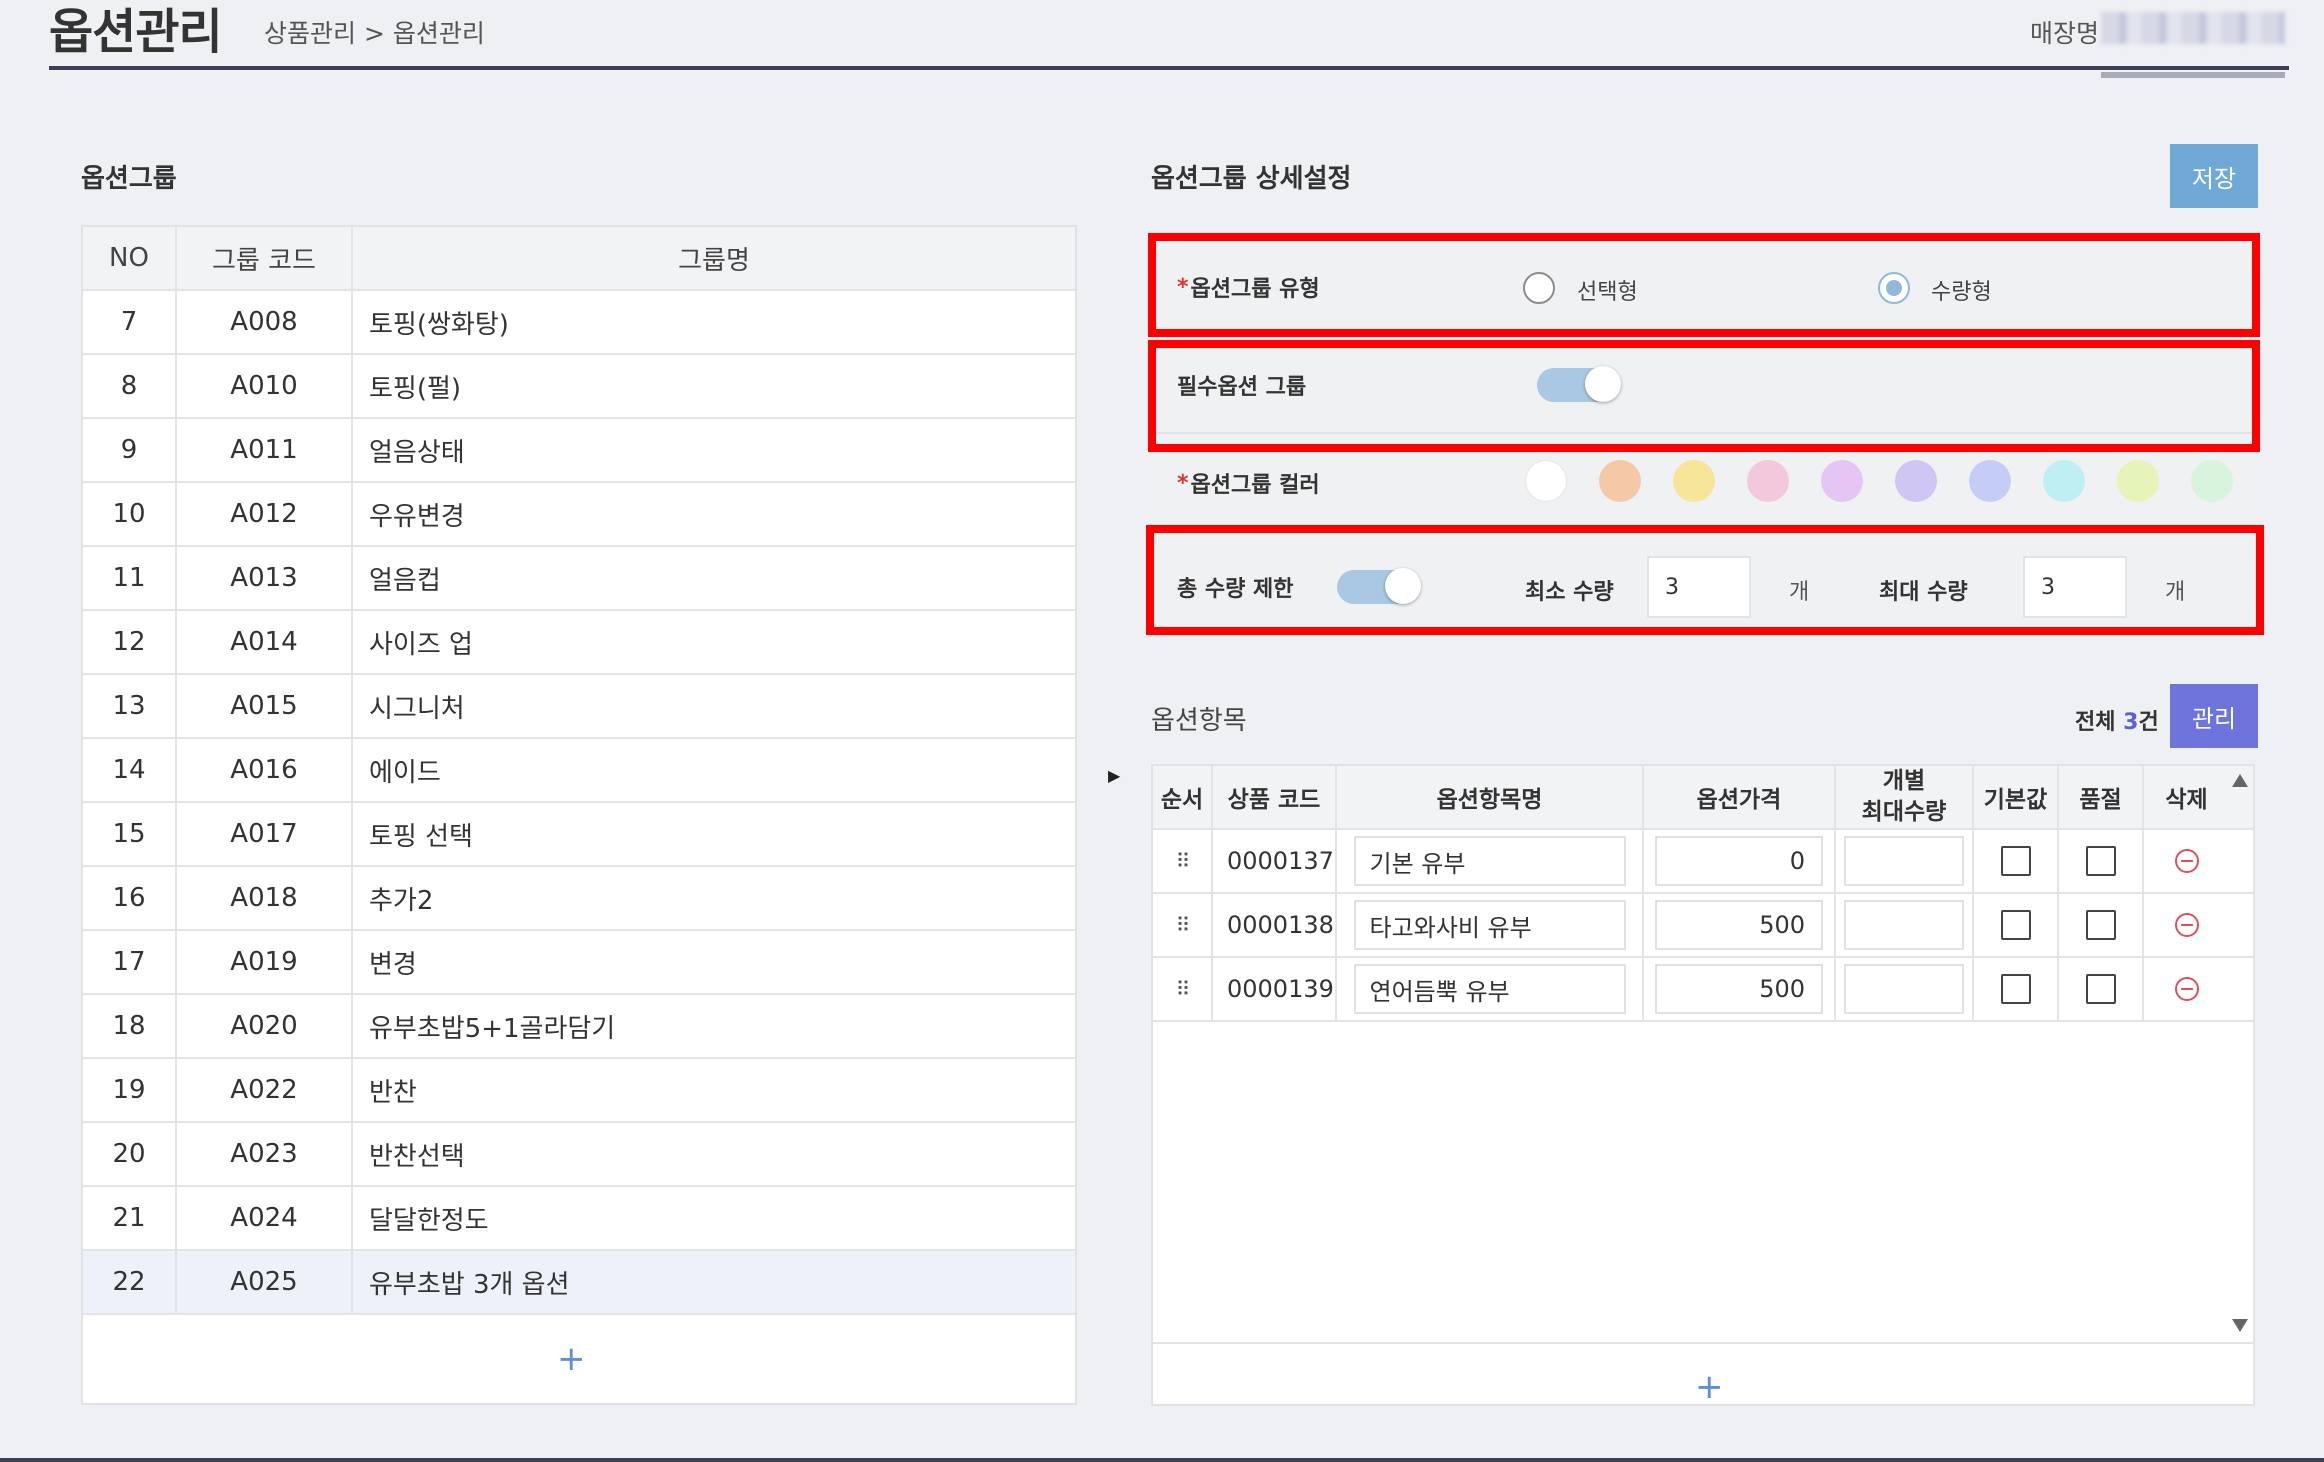  What do you see at coordinates (1489, 989) in the screenshot?
I see `item-name-input: 연어듬뿍 유부` at bounding box center [1489, 989].